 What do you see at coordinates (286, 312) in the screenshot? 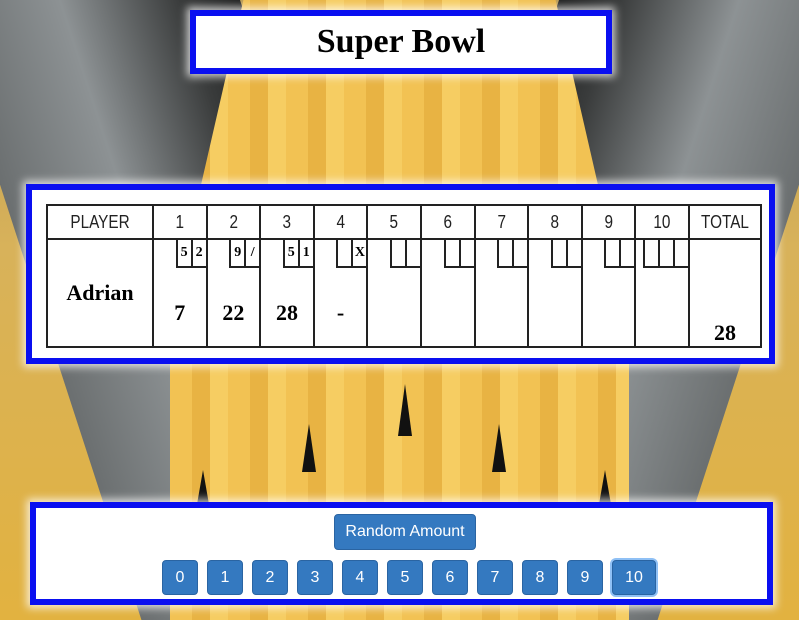
I see `frame-3-score: 28` at bounding box center [286, 312].